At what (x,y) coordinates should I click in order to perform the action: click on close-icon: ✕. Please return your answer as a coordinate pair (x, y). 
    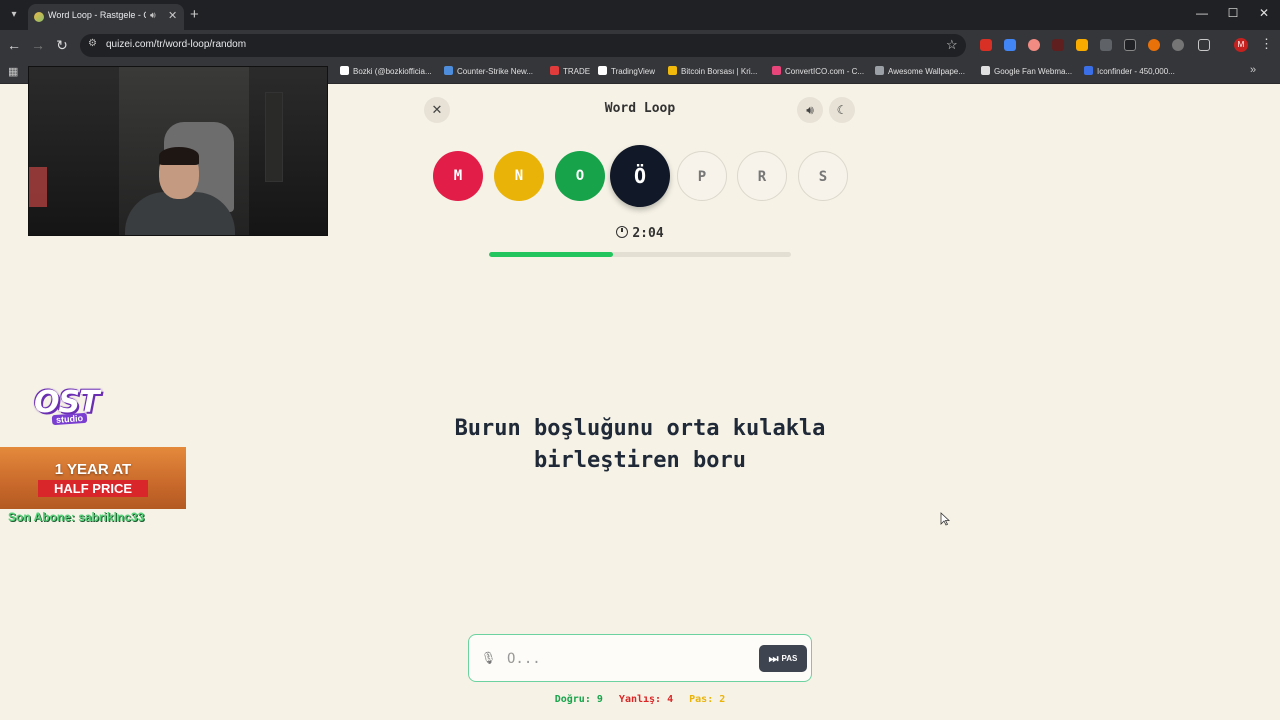
    Looking at the image, I should click on (172, 15).